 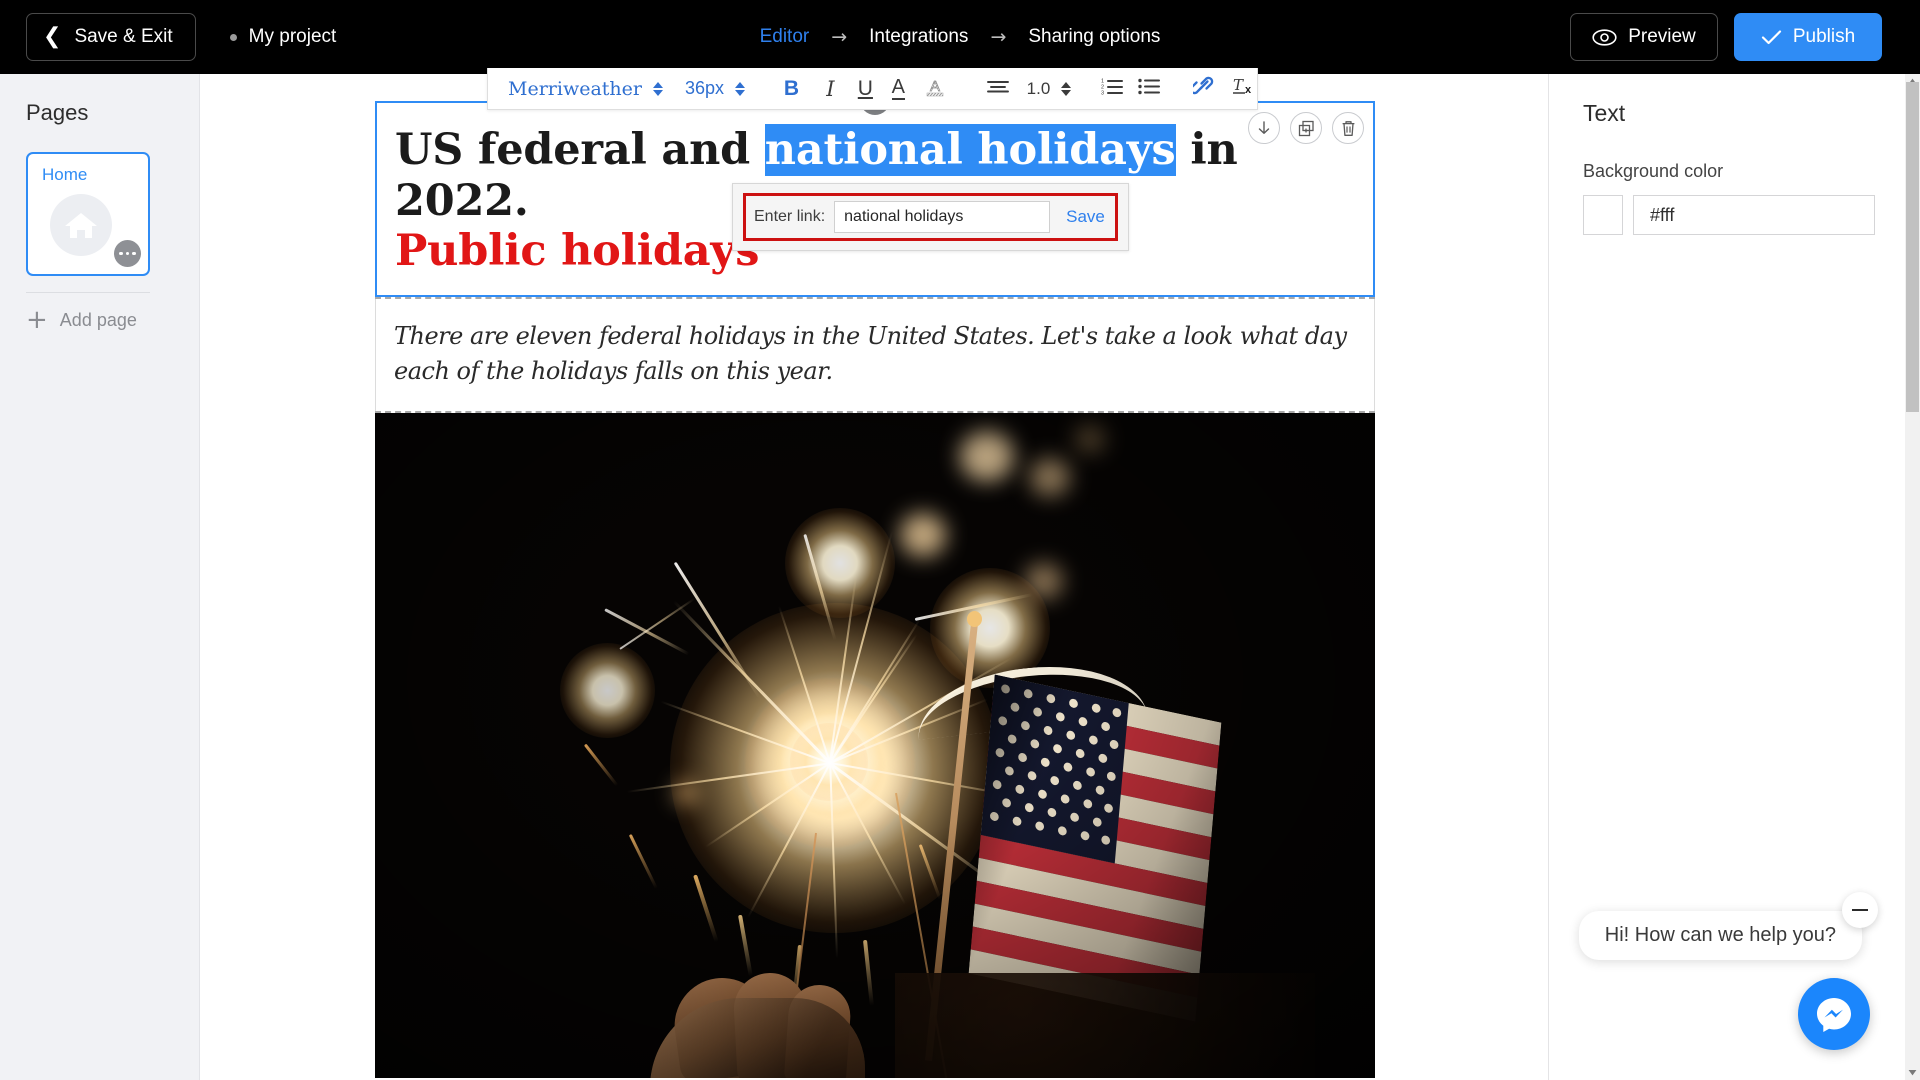 I want to click on step-integrations: Integrations, so click(x=918, y=37).